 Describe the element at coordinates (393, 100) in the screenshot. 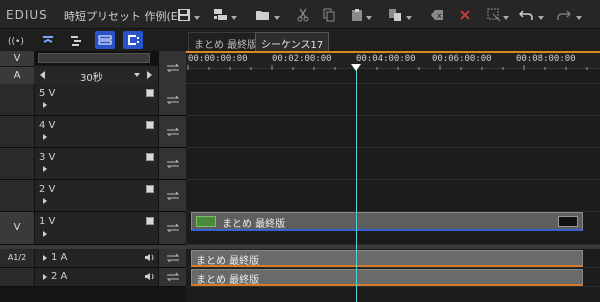

I see `track-lane-5v` at that location.